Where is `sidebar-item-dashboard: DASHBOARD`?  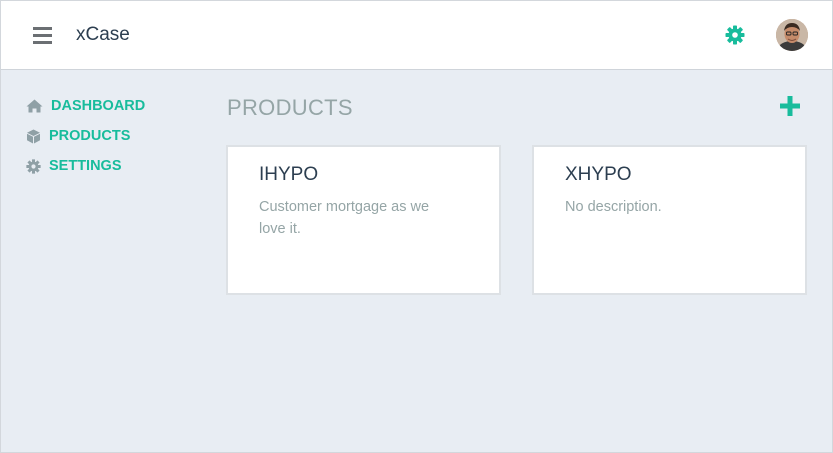 sidebar-item-dashboard: DASHBOARD is located at coordinates (85, 106).